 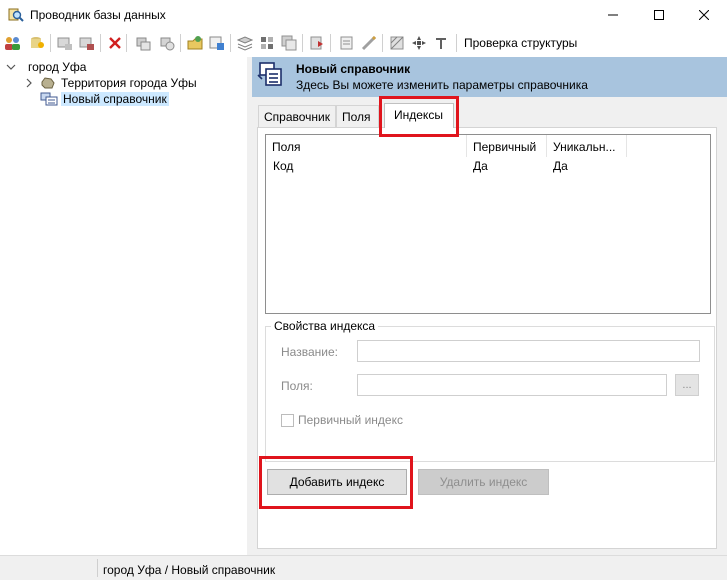 What do you see at coordinates (397, 43) in the screenshot?
I see `hatch-icon` at bounding box center [397, 43].